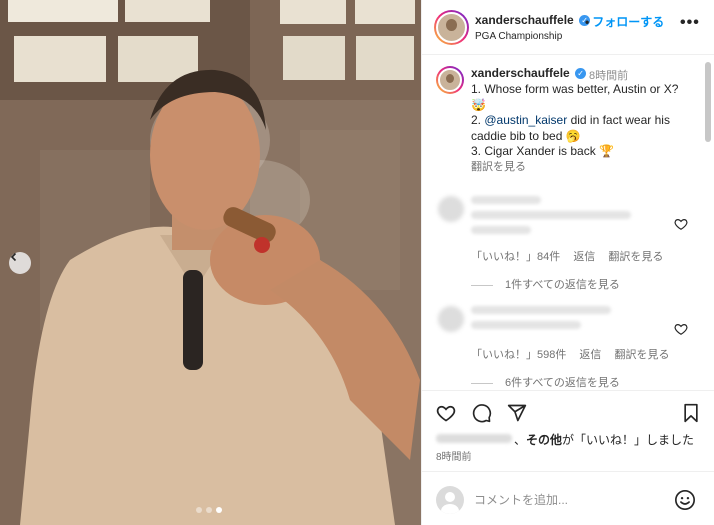 Image resolution: width=714 pixels, height=525 pixels. I want to click on caption-line-3: 3. Cigar Xander is back, so click(533, 151).